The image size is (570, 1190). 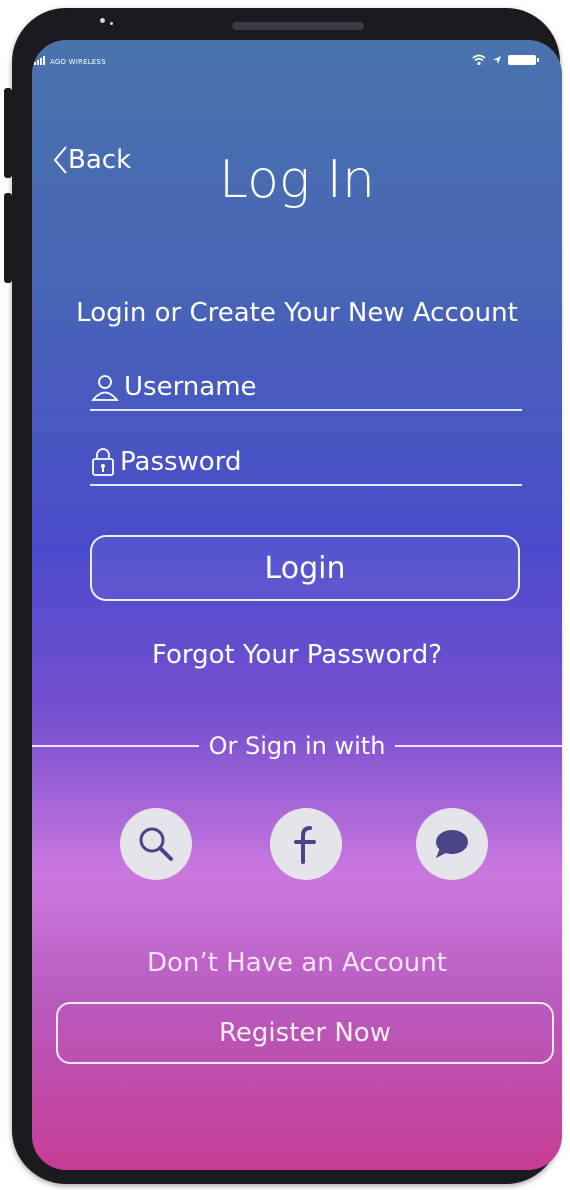 I want to click on signal-icon, so click(x=39, y=60).